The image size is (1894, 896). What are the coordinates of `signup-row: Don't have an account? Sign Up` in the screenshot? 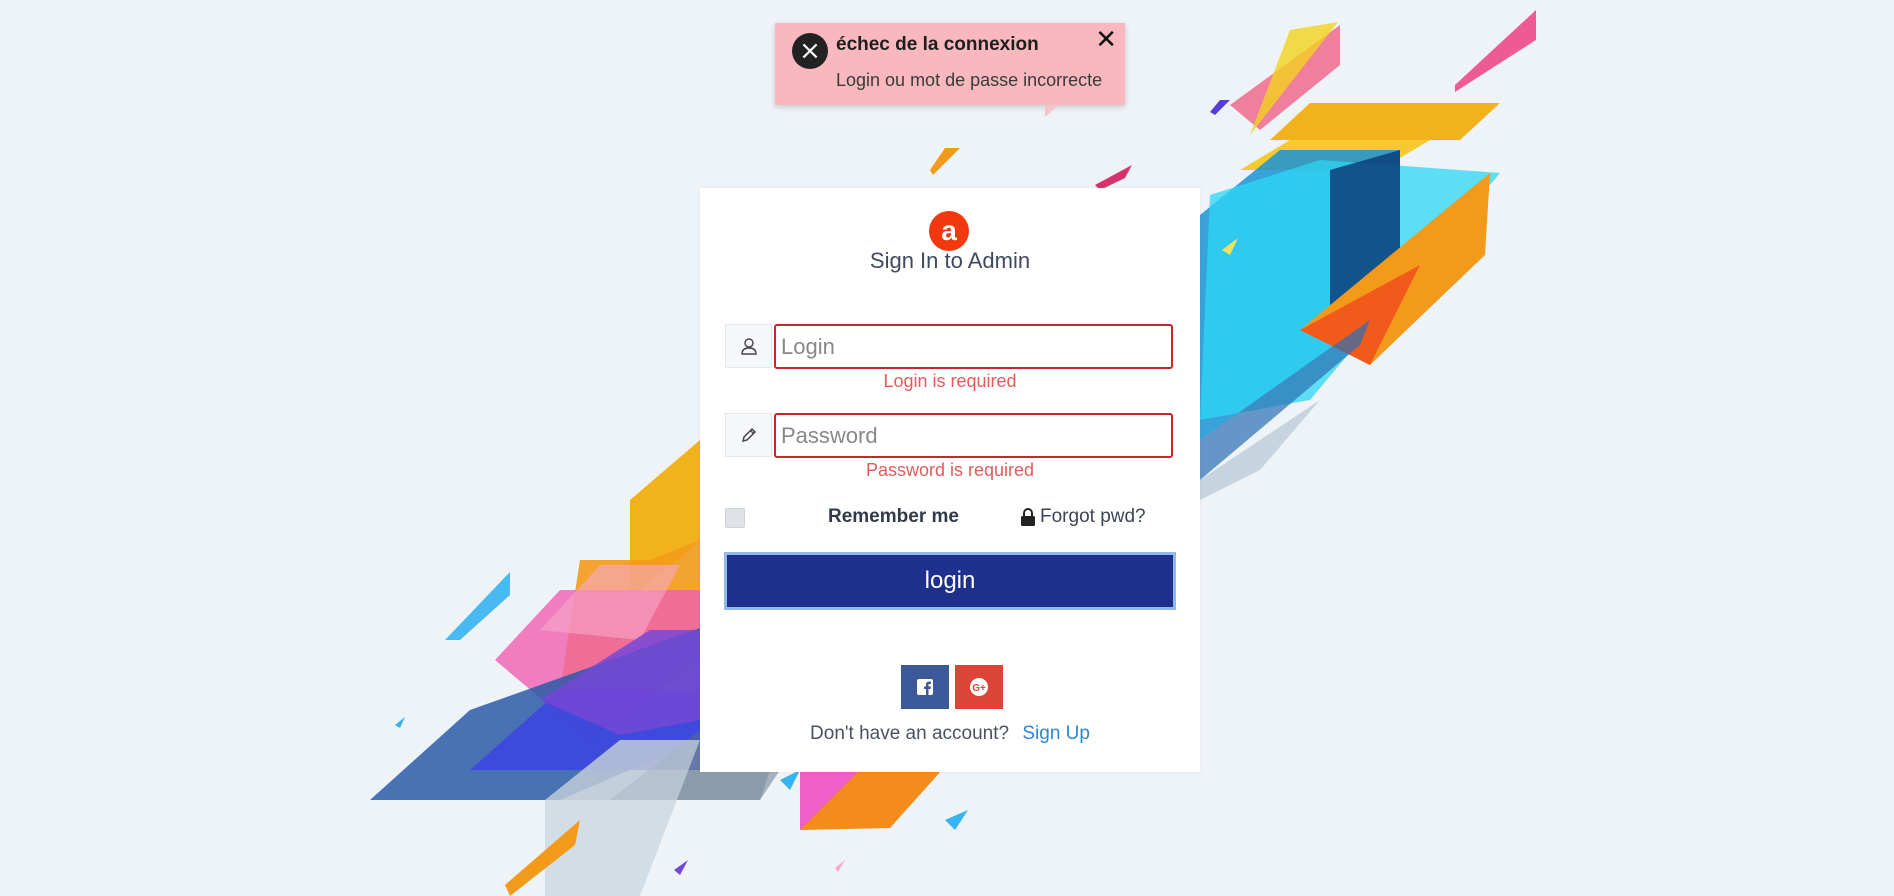 It's located at (950, 734).